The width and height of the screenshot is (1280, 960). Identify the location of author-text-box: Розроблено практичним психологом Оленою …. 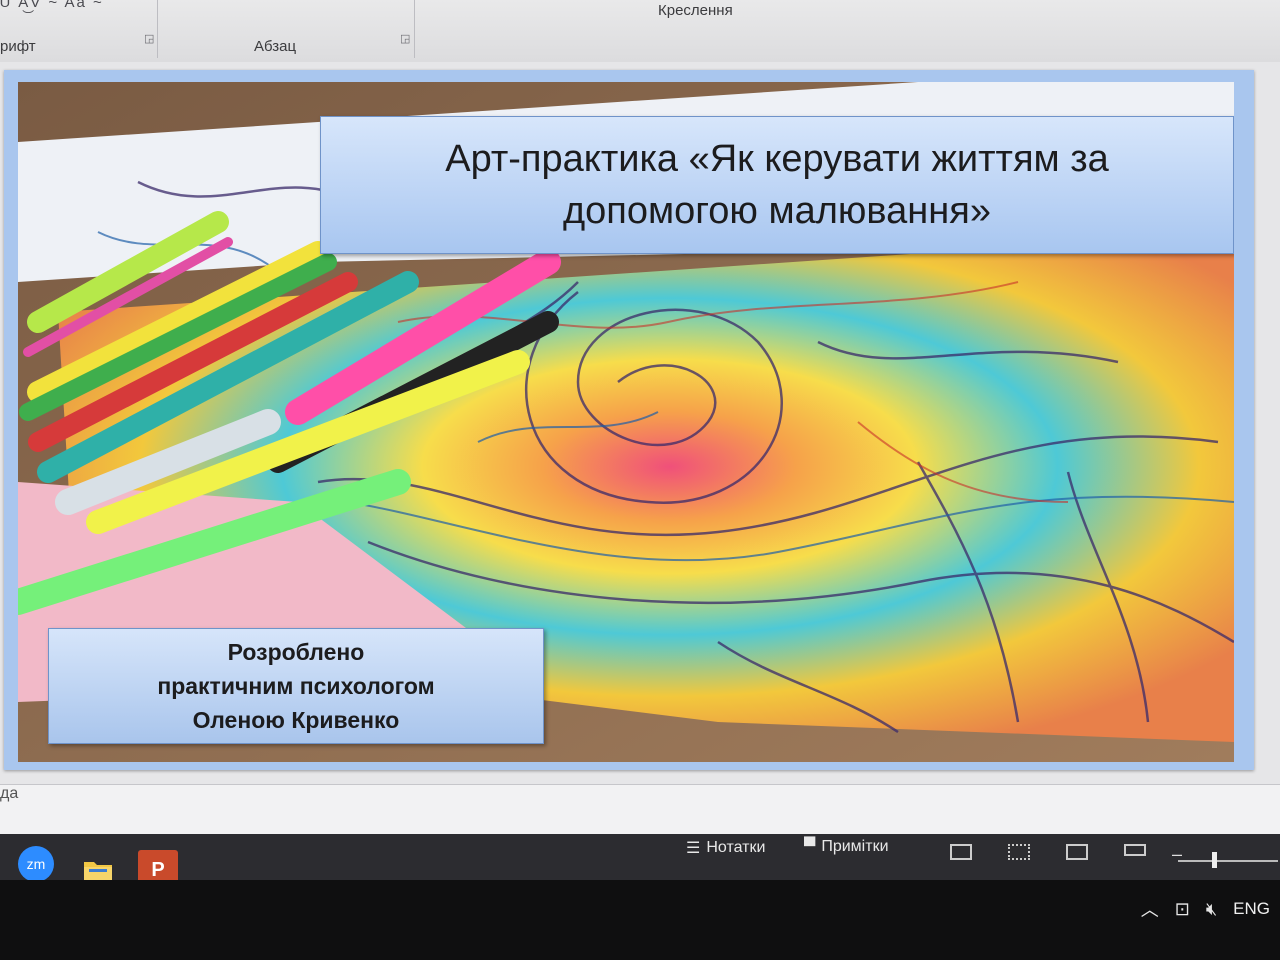
(296, 686).